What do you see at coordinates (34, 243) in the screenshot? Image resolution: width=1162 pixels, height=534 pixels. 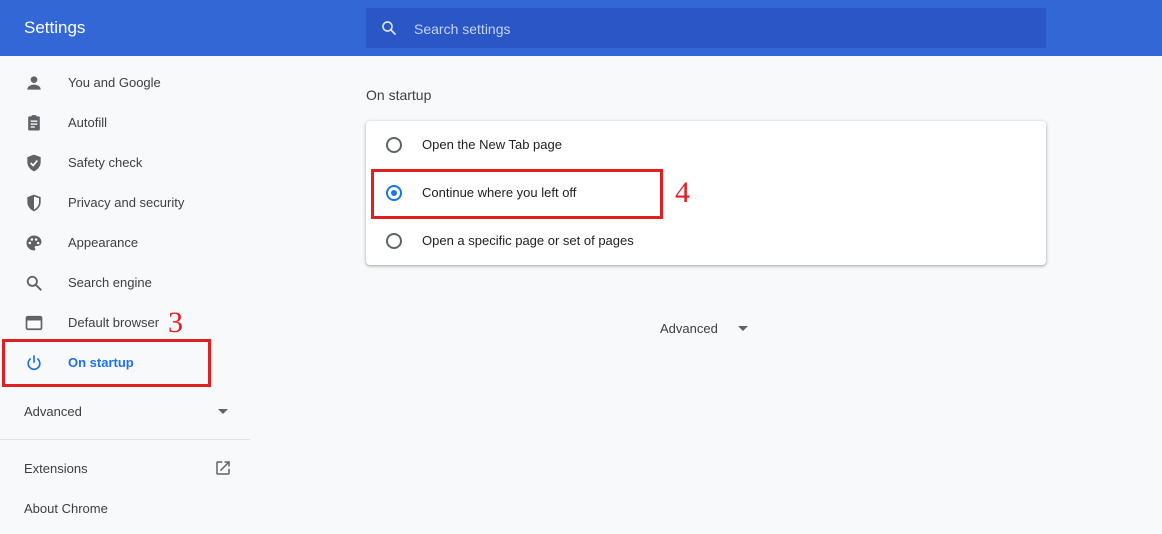 I see `palette-icon` at bounding box center [34, 243].